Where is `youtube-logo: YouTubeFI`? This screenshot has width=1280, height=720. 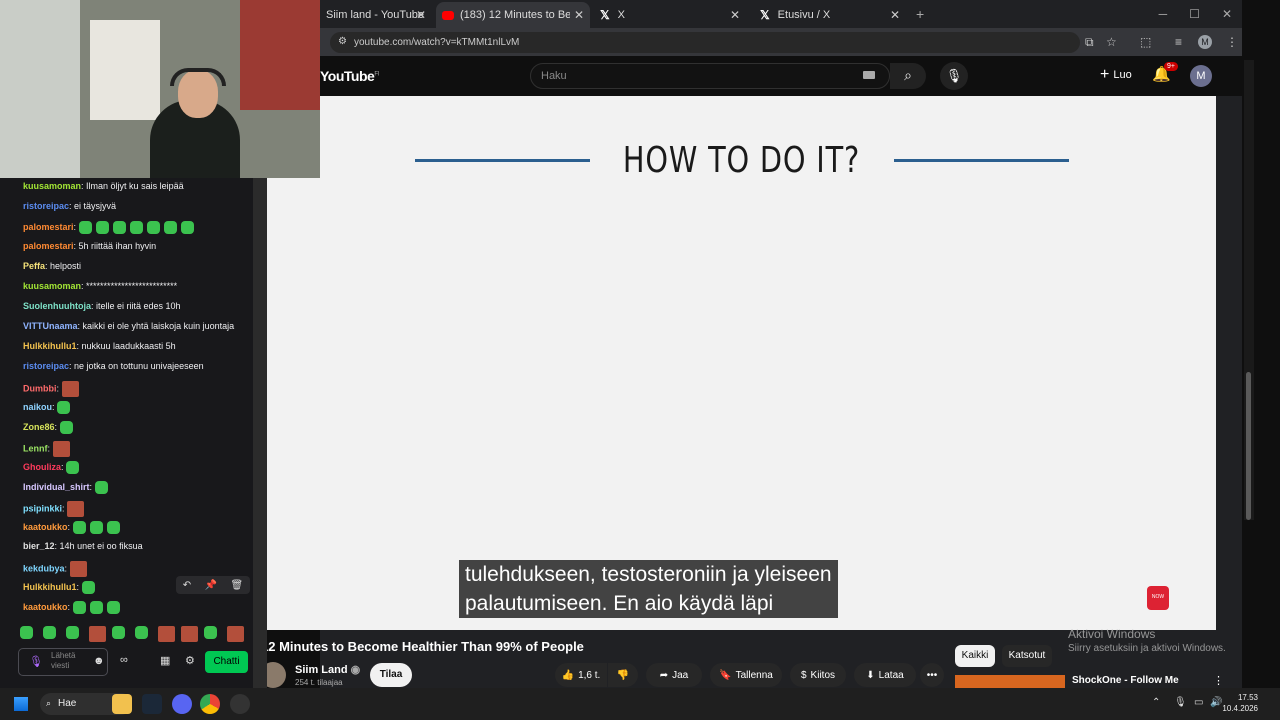
youtube-logo: YouTubeFI is located at coordinates (349, 76).